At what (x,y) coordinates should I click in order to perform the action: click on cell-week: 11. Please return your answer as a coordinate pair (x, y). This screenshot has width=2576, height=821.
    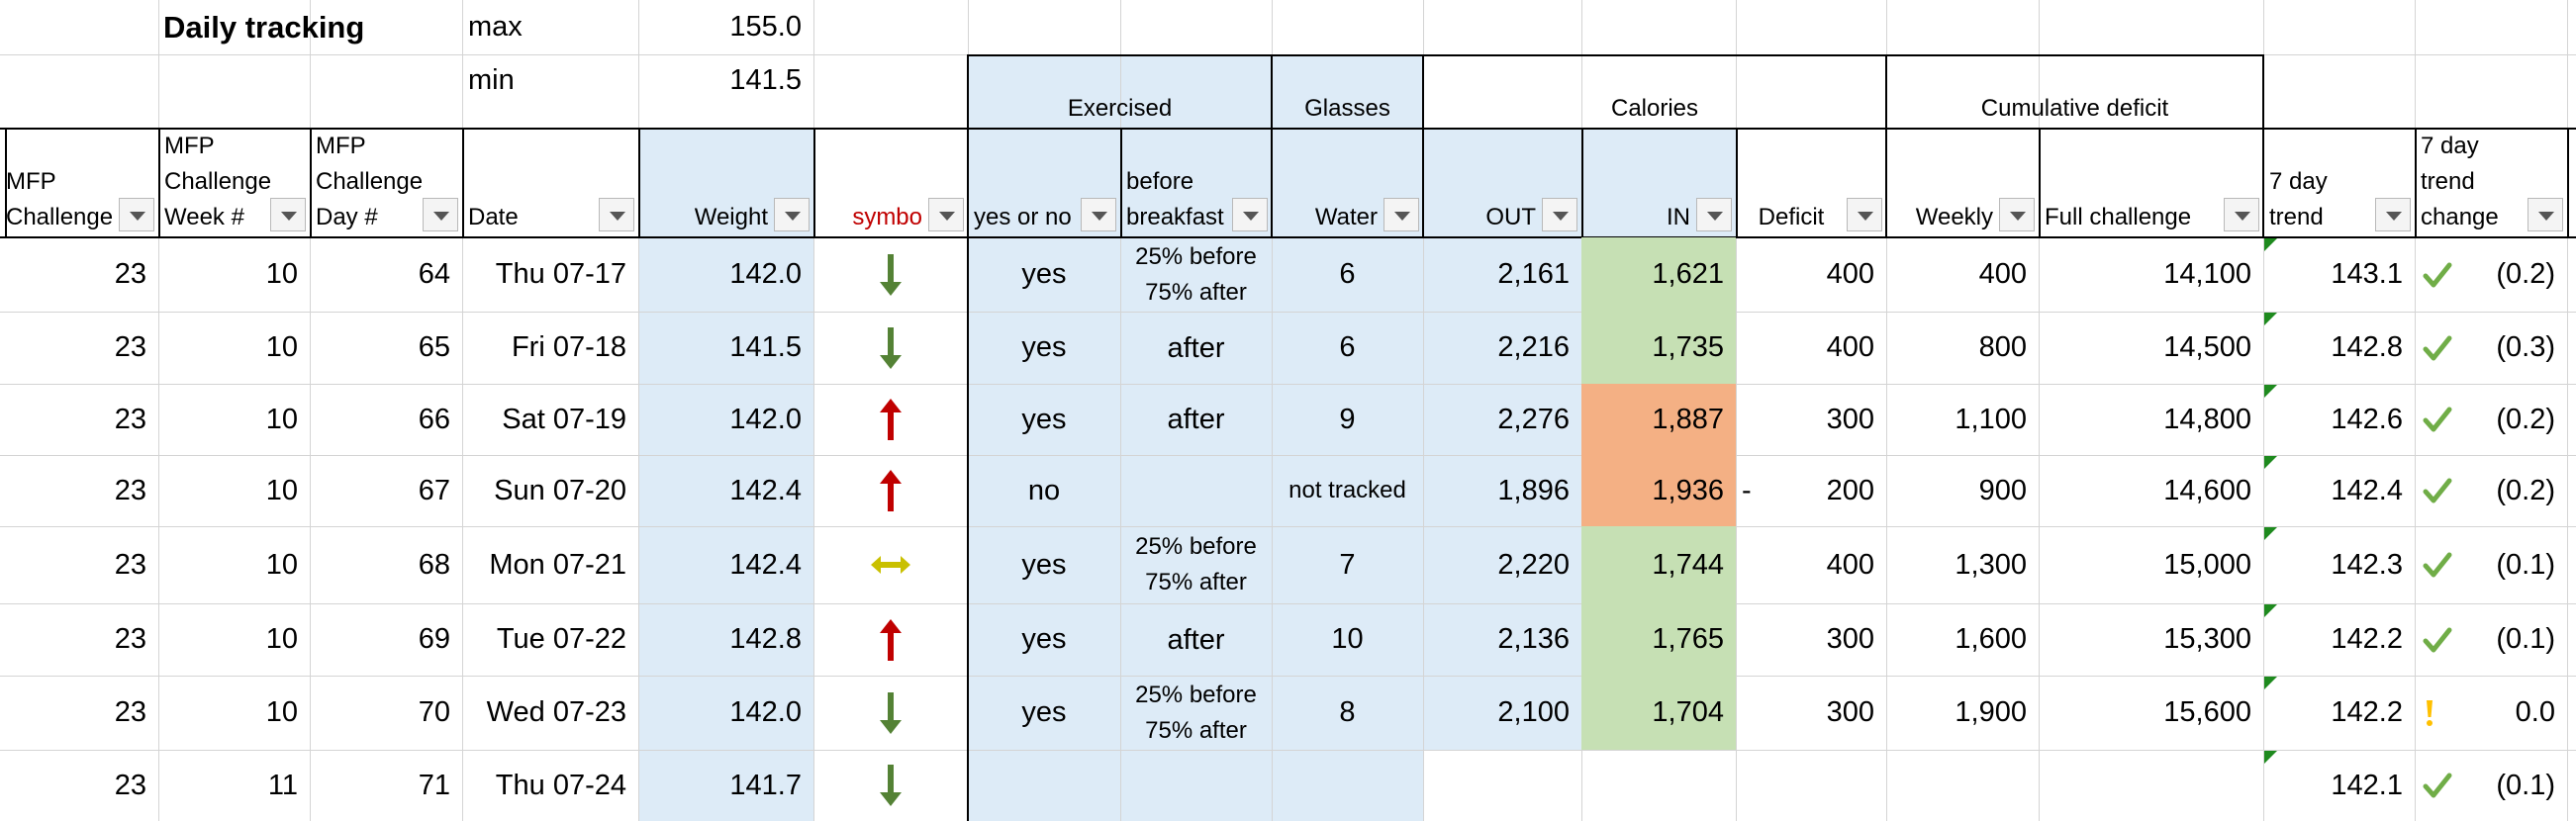
    Looking at the image, I should click on (234, 786).